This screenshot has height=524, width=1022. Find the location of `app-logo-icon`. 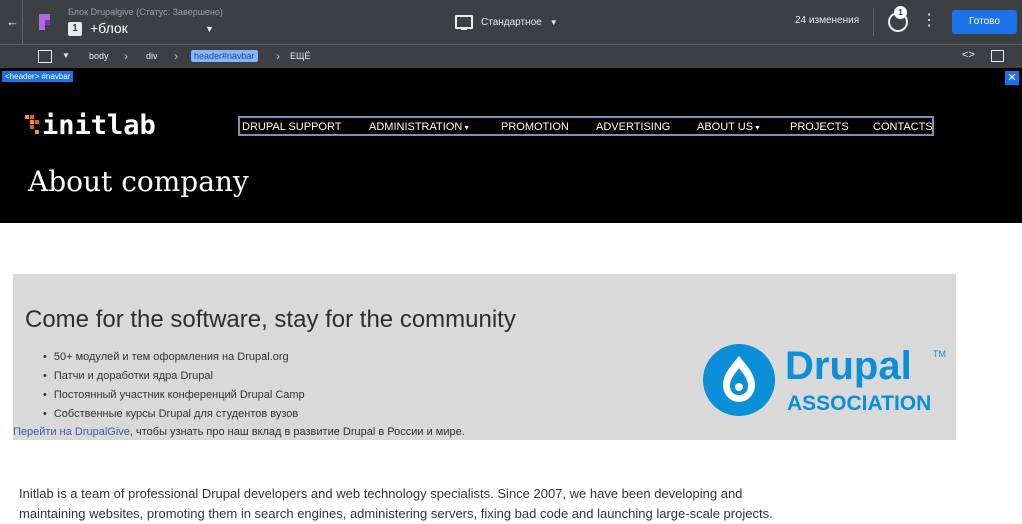

app-logo-icon is located at coordinates (44, 22).